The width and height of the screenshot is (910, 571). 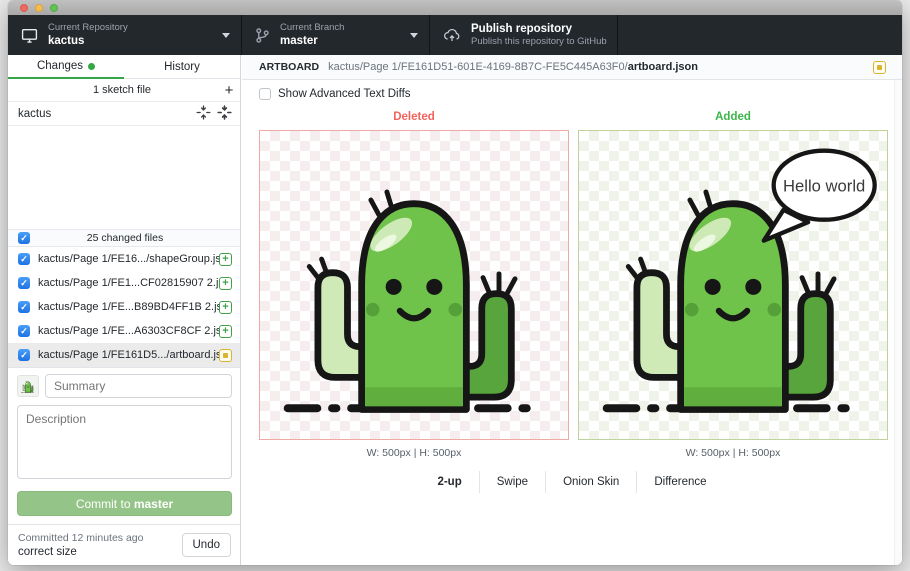 I want to click on avatar, so click(x=28, y=386).